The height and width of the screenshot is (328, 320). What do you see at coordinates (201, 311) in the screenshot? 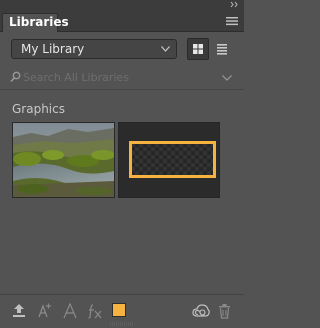
I see `creative-cloud-icon` at bounding box center [201, 311].